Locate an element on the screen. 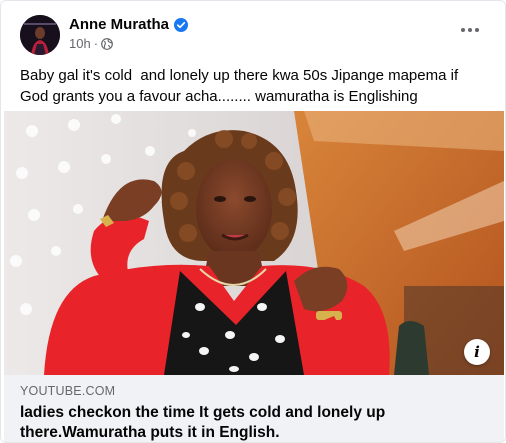 This screenshot has height=443, width=506. verified-badge-icon is located at coordinates (181, 25).